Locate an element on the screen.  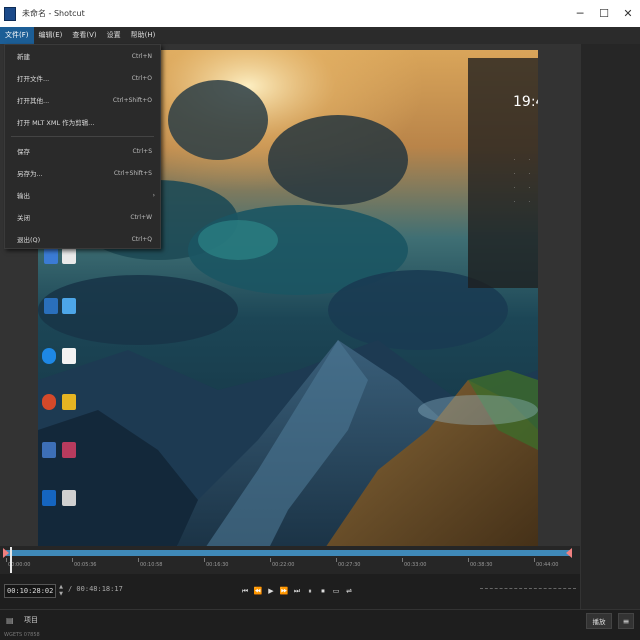
minimize-button: ─ is located at coordinates (580, 13).